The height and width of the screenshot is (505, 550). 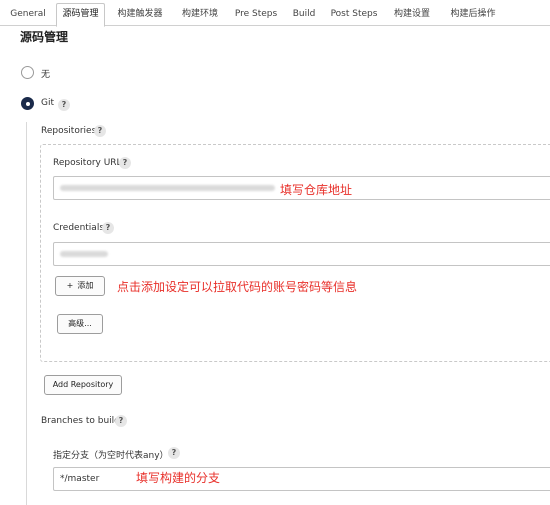 I want to click on redacted-url-placeholder, so click(x=167, y=187).